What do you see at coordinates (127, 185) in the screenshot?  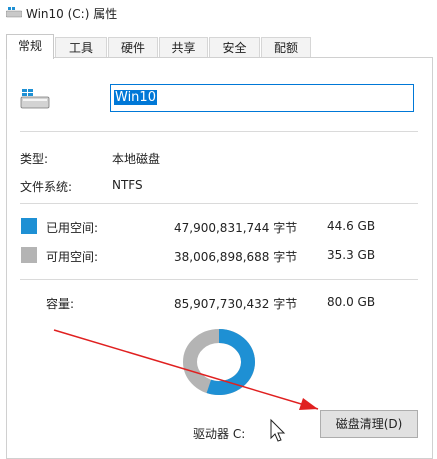 I see `filesystem-value: NTFS` at bounding box center [127, 185].